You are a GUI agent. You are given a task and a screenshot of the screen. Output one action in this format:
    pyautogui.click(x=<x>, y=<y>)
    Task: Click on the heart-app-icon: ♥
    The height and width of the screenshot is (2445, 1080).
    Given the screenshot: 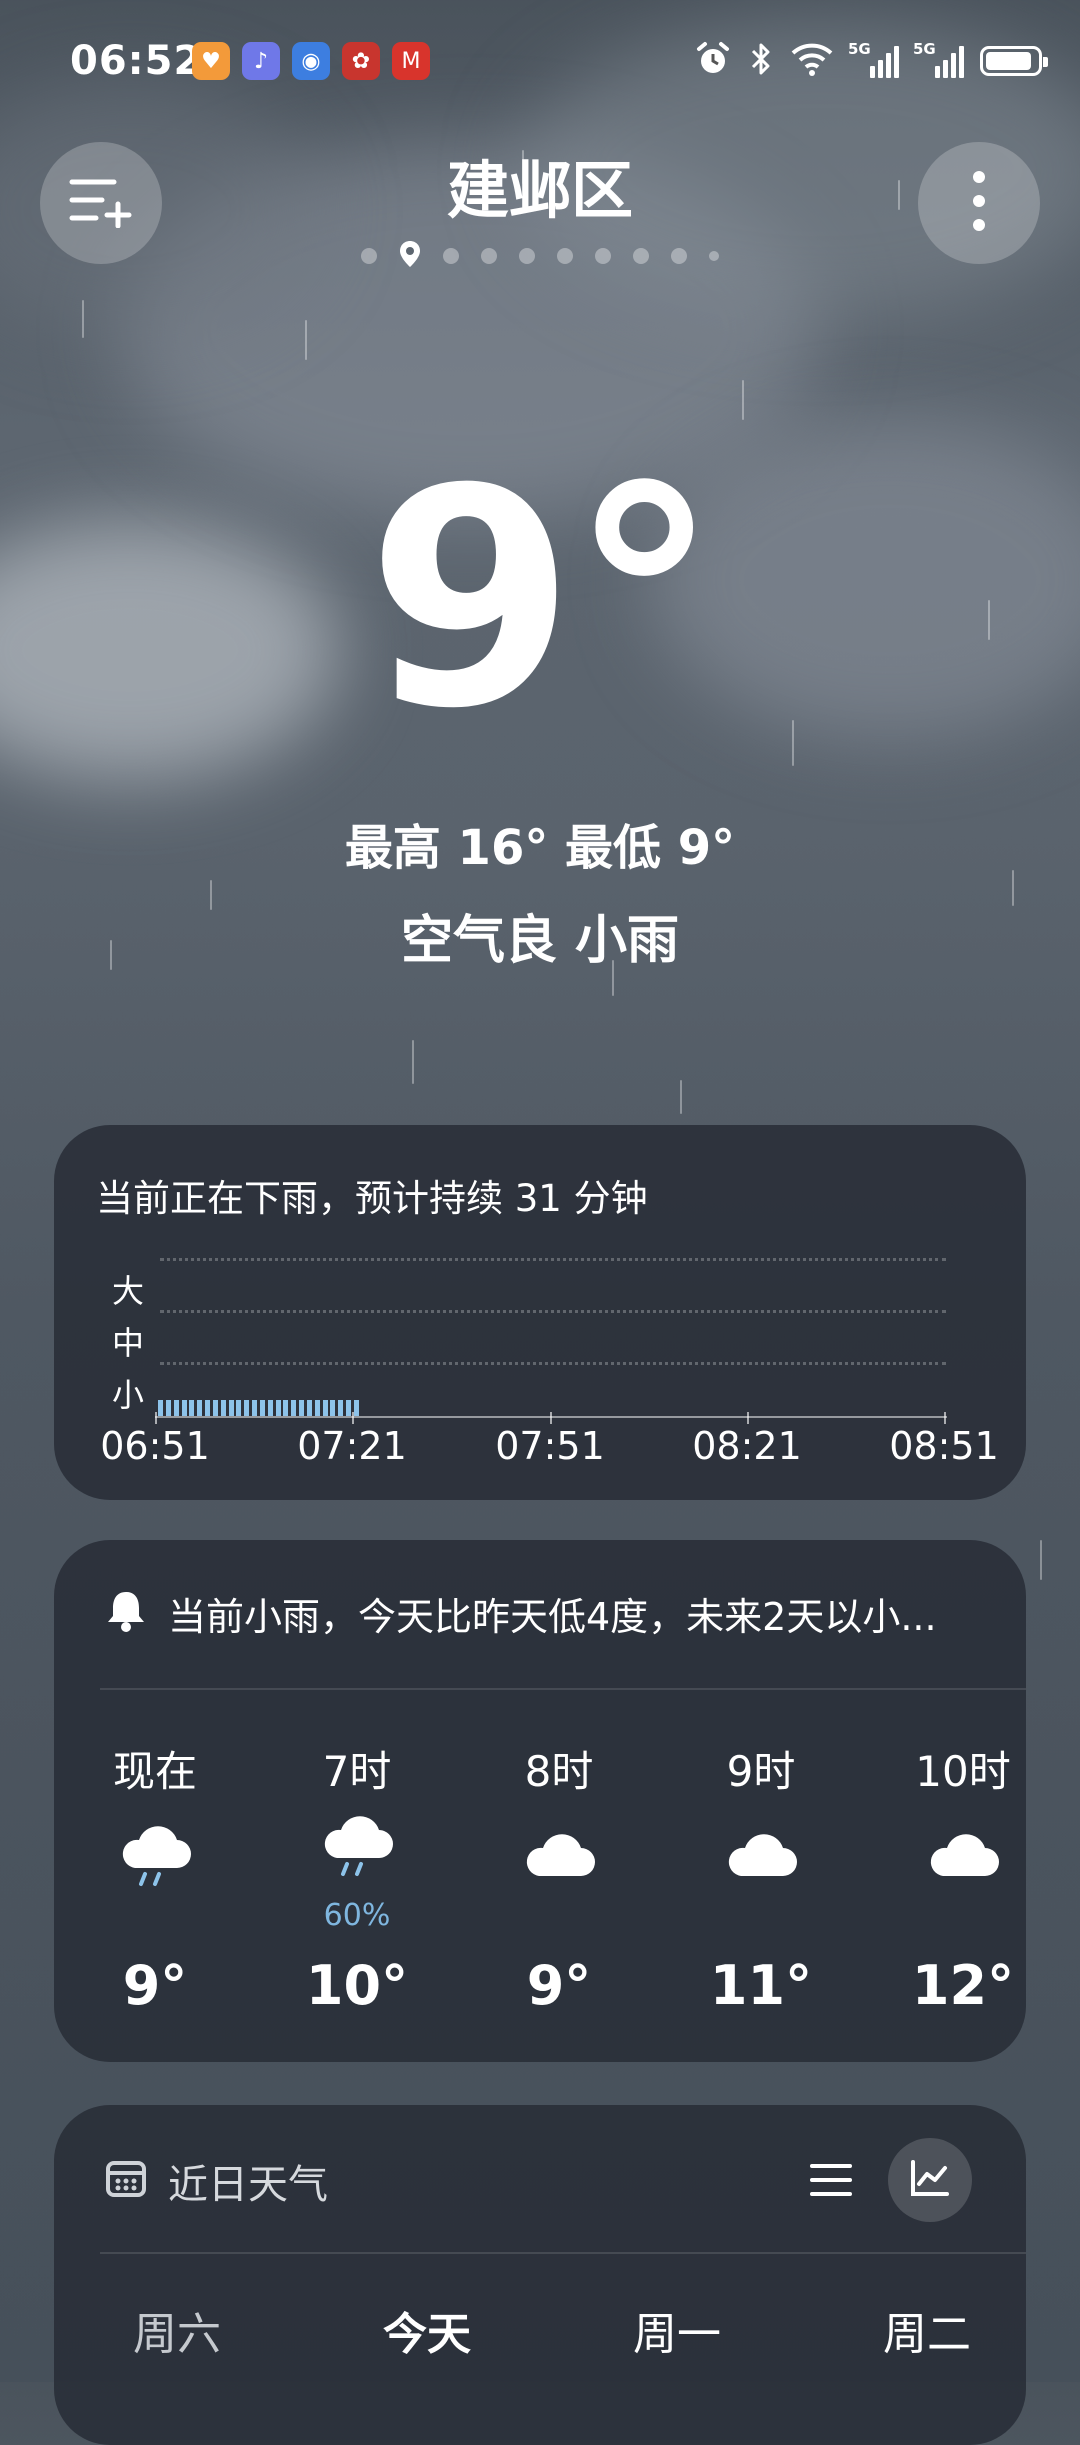 What is the action you would take?
    pyautogui.click(x=211, y=61)
    